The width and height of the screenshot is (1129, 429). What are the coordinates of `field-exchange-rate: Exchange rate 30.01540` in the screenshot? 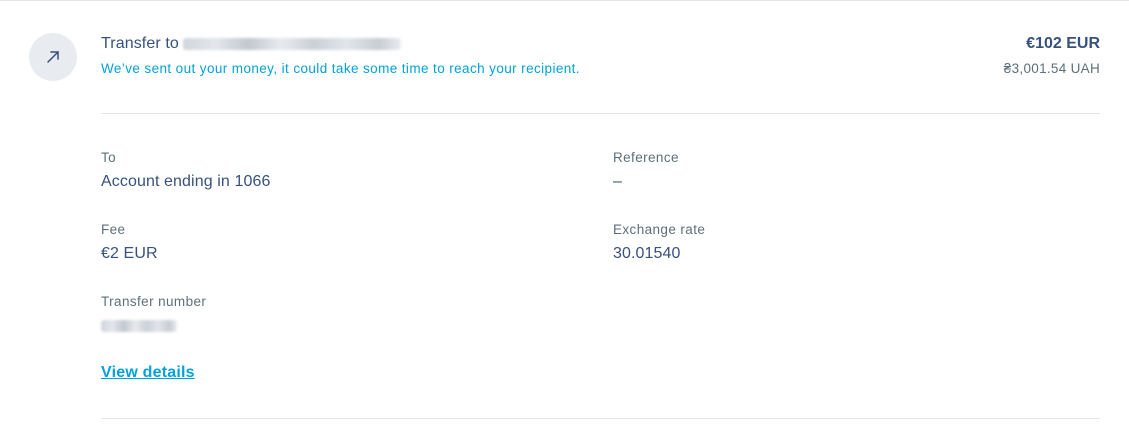 It's located at (853, 242).